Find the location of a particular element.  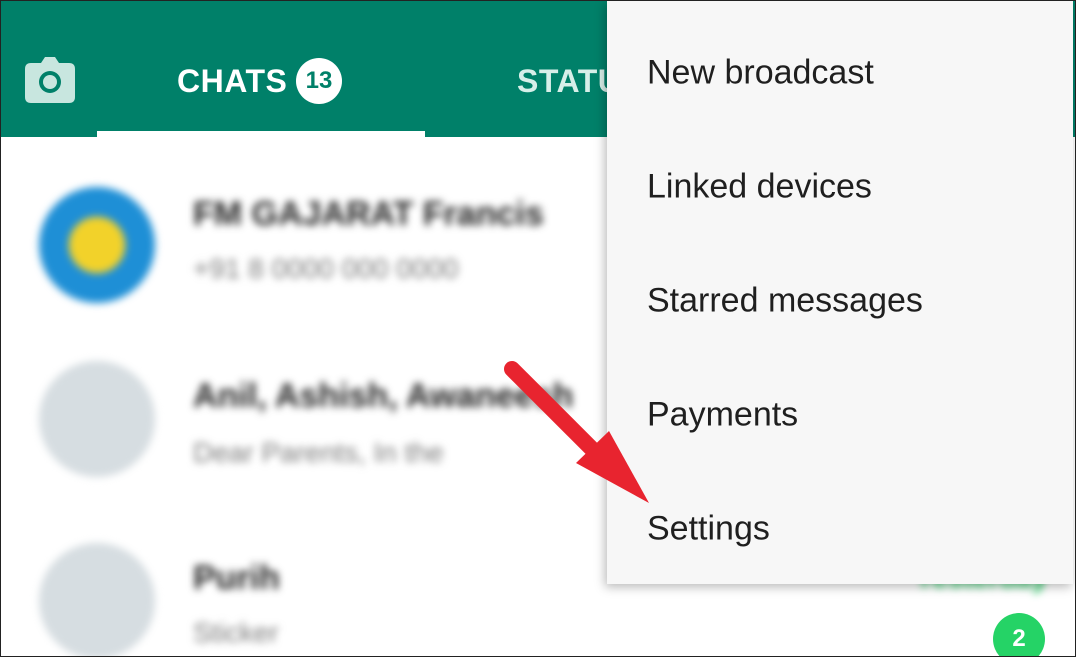

chat-preview: +91 8 0000 000 0000 is located at coordinates (326, 268).